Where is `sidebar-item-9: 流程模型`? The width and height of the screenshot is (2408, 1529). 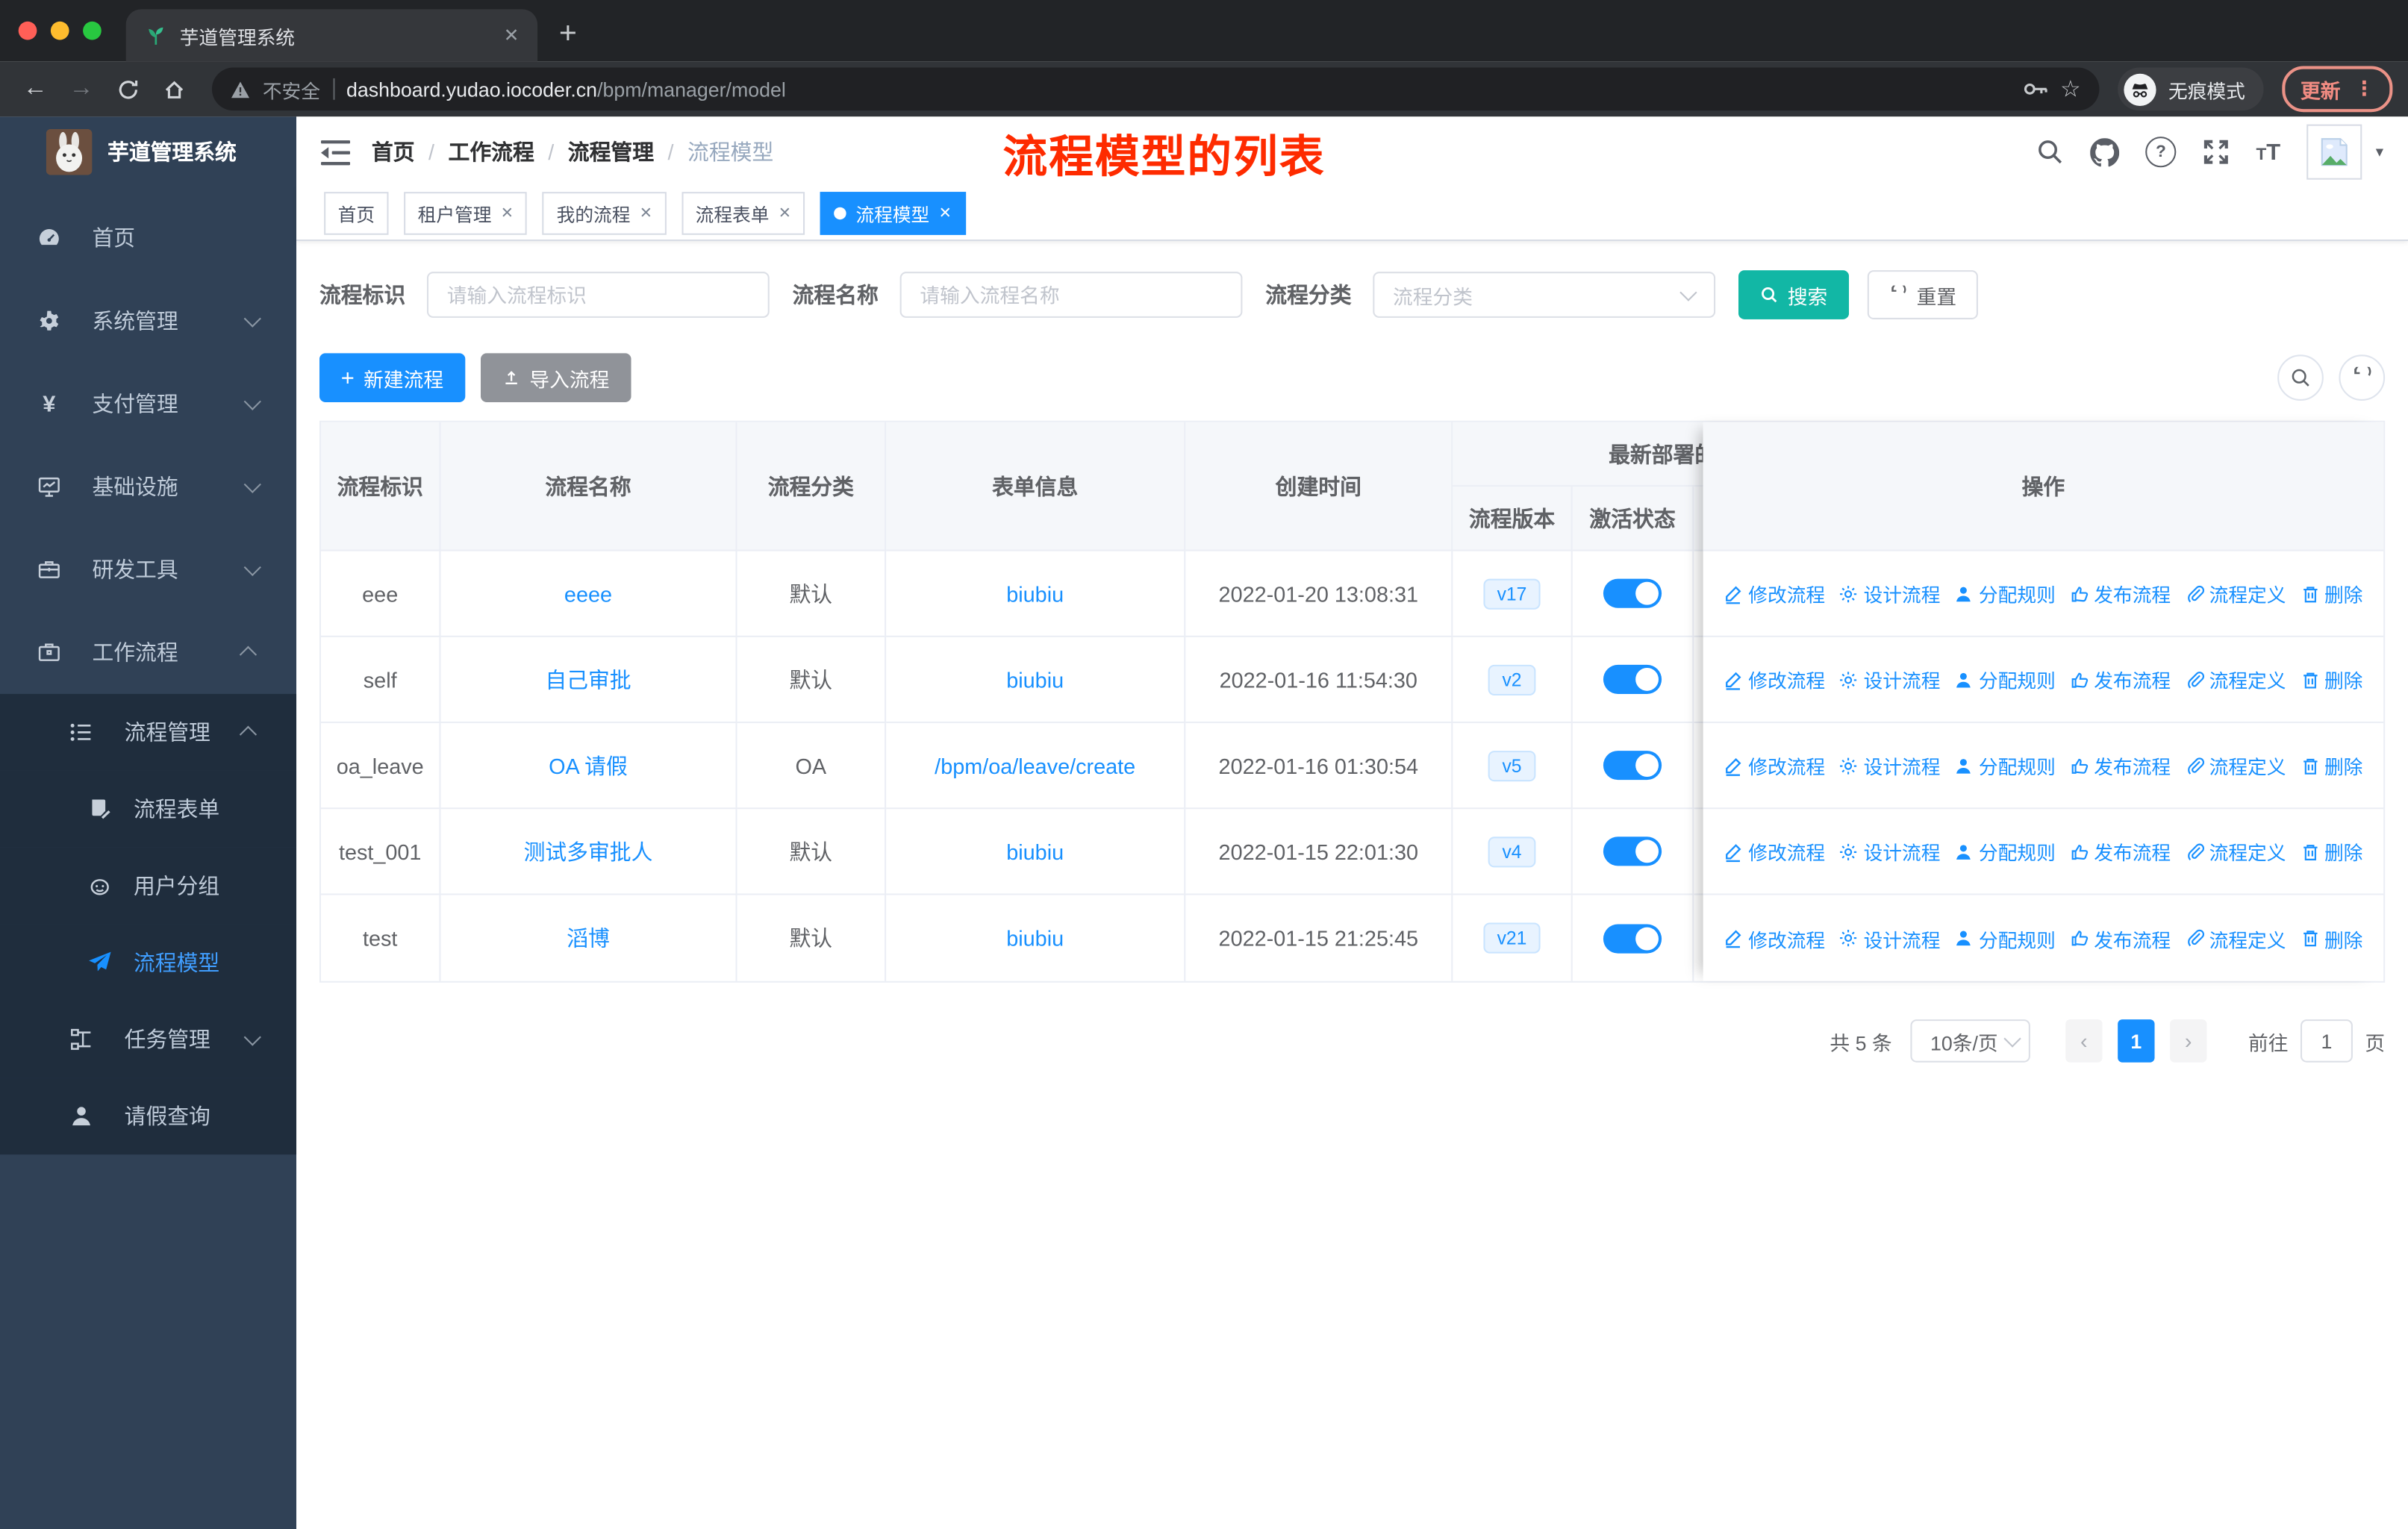
sidebar-item-9: 流程模型 is located at coordinates (148, 962).